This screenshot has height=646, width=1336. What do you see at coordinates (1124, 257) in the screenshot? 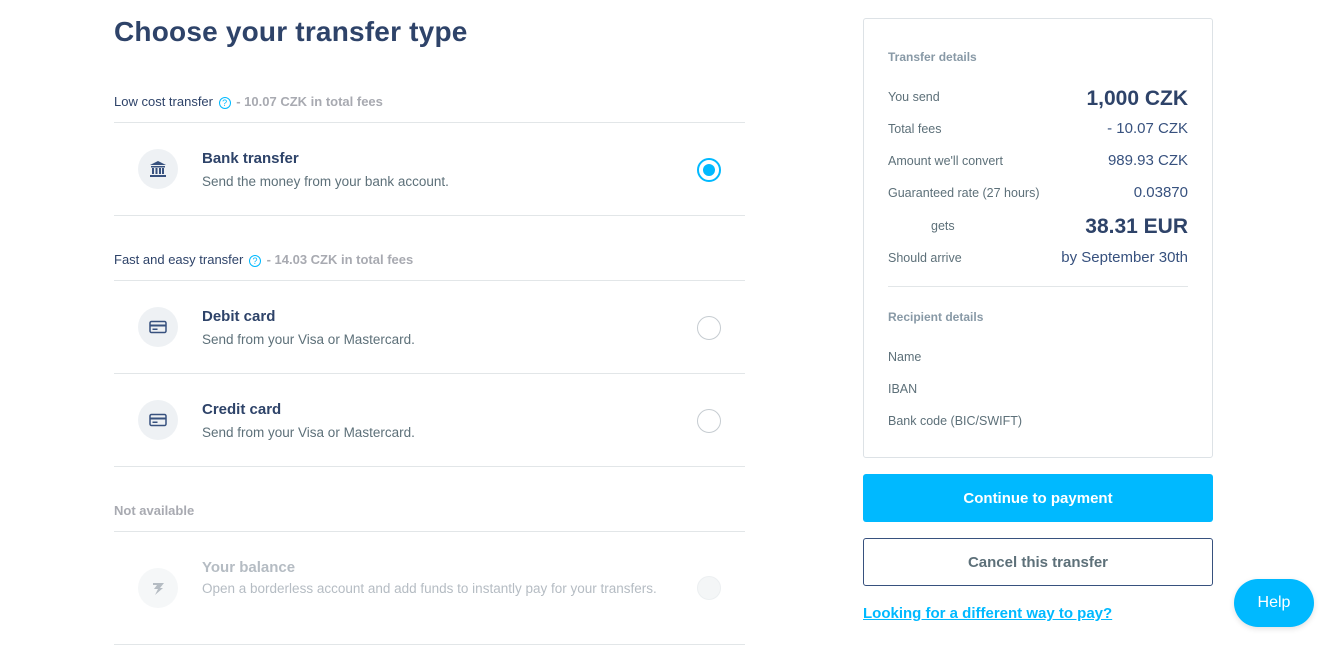
I see `arrive-value: by September 30th` at bounding box center [1124, 257].